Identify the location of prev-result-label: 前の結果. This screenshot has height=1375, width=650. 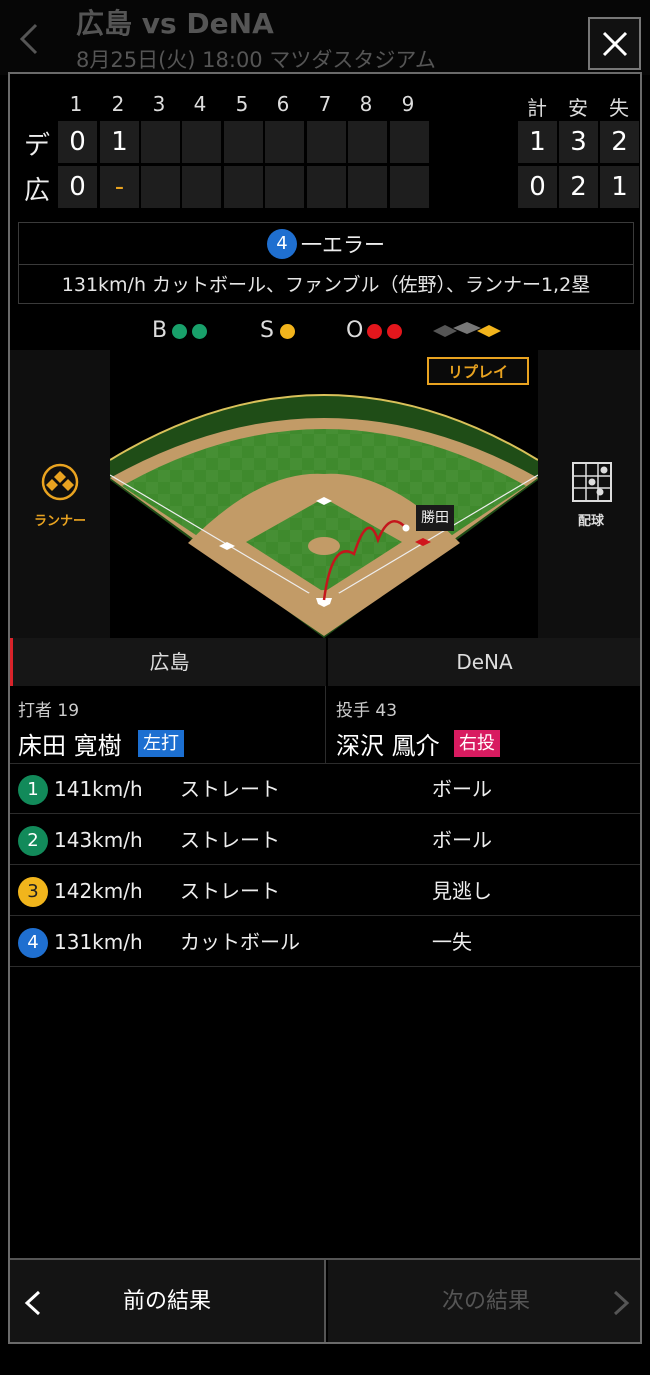
(166, 1301).